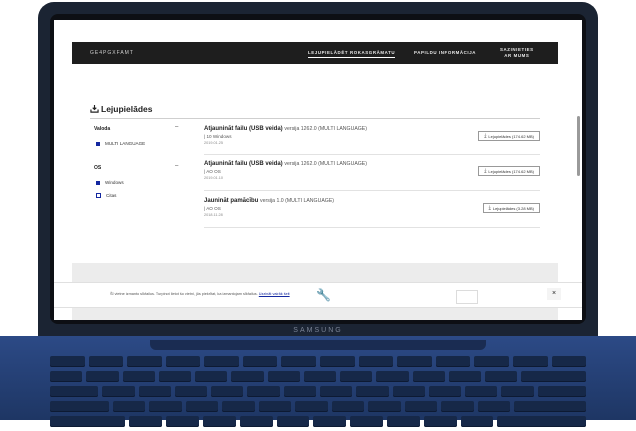 Image resolution: width=636 pixels, height=431 pixels. Describe the element at coordinates (114, 182) in the screenshot. I see `filter-option-label: Windows` at that location.